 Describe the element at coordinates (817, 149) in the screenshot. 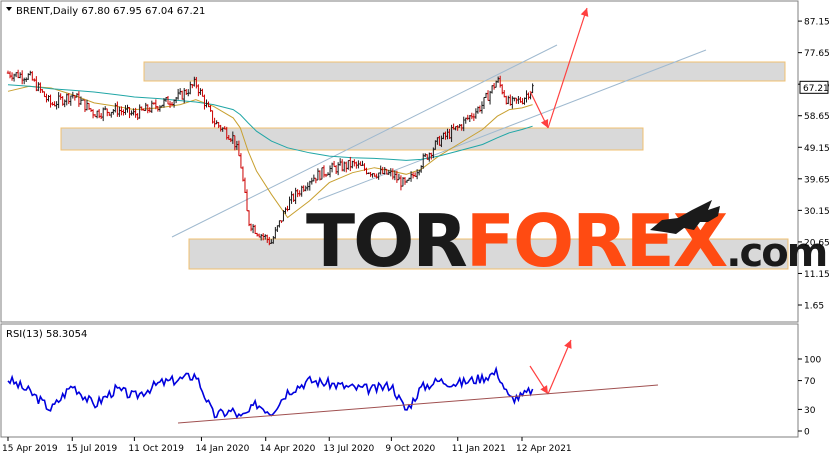

I see `price-tick-label: 49.15` at that location.